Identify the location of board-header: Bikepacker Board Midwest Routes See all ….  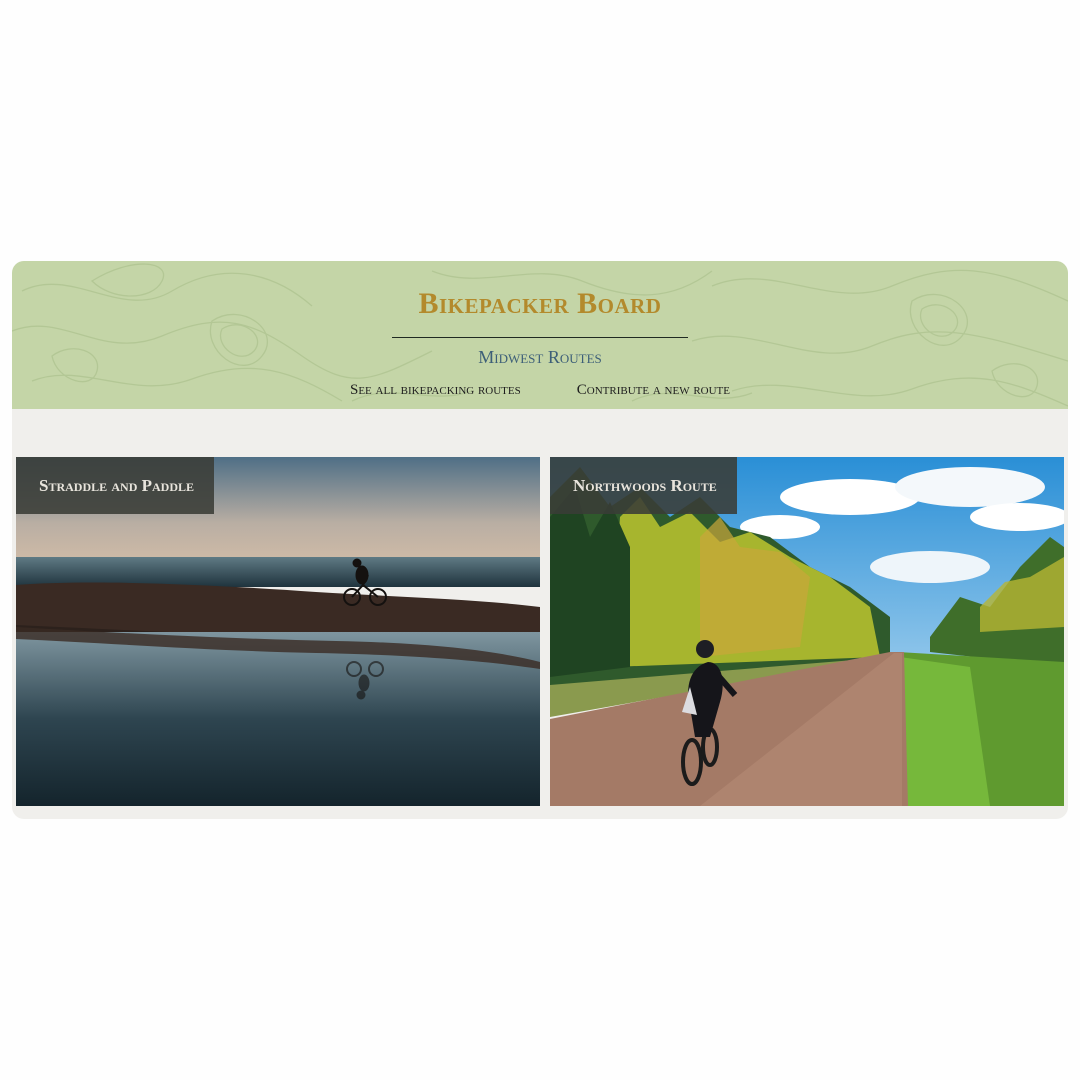
(540, 335).